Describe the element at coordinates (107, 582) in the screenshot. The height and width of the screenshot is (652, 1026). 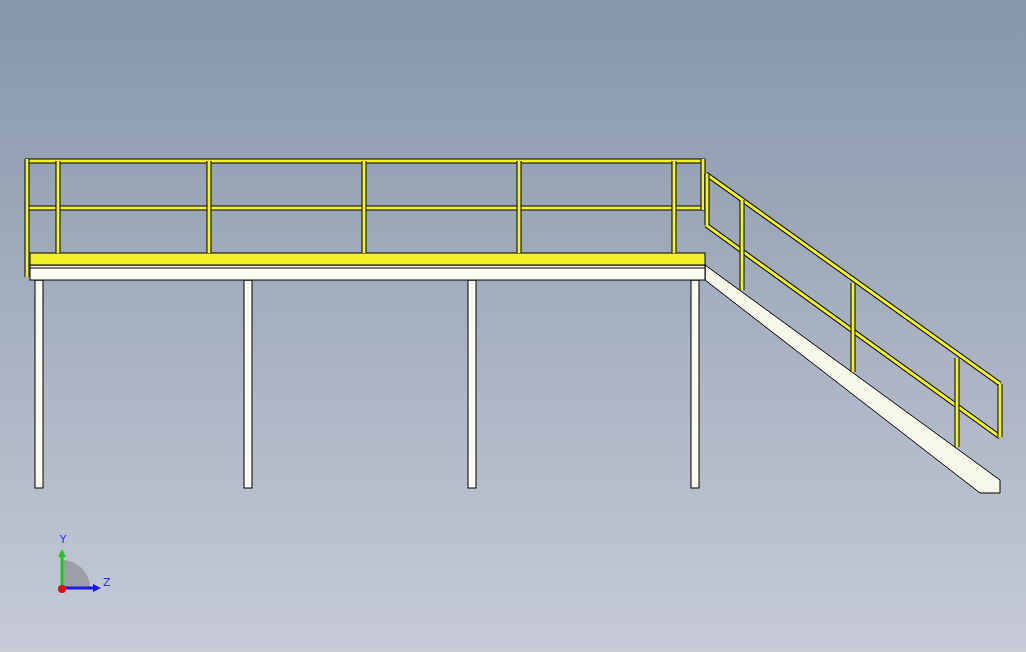
I see `axis-label: Z` at that location.